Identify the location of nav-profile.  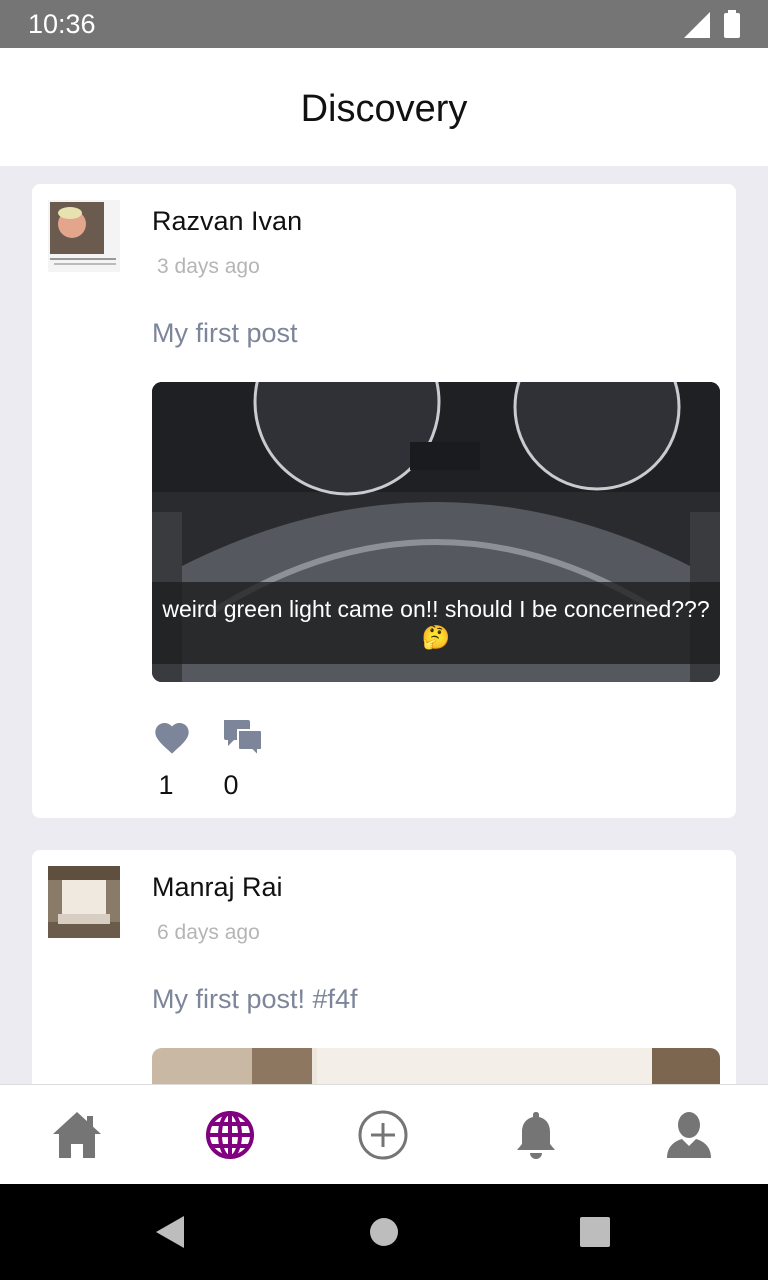
(688, 1135).